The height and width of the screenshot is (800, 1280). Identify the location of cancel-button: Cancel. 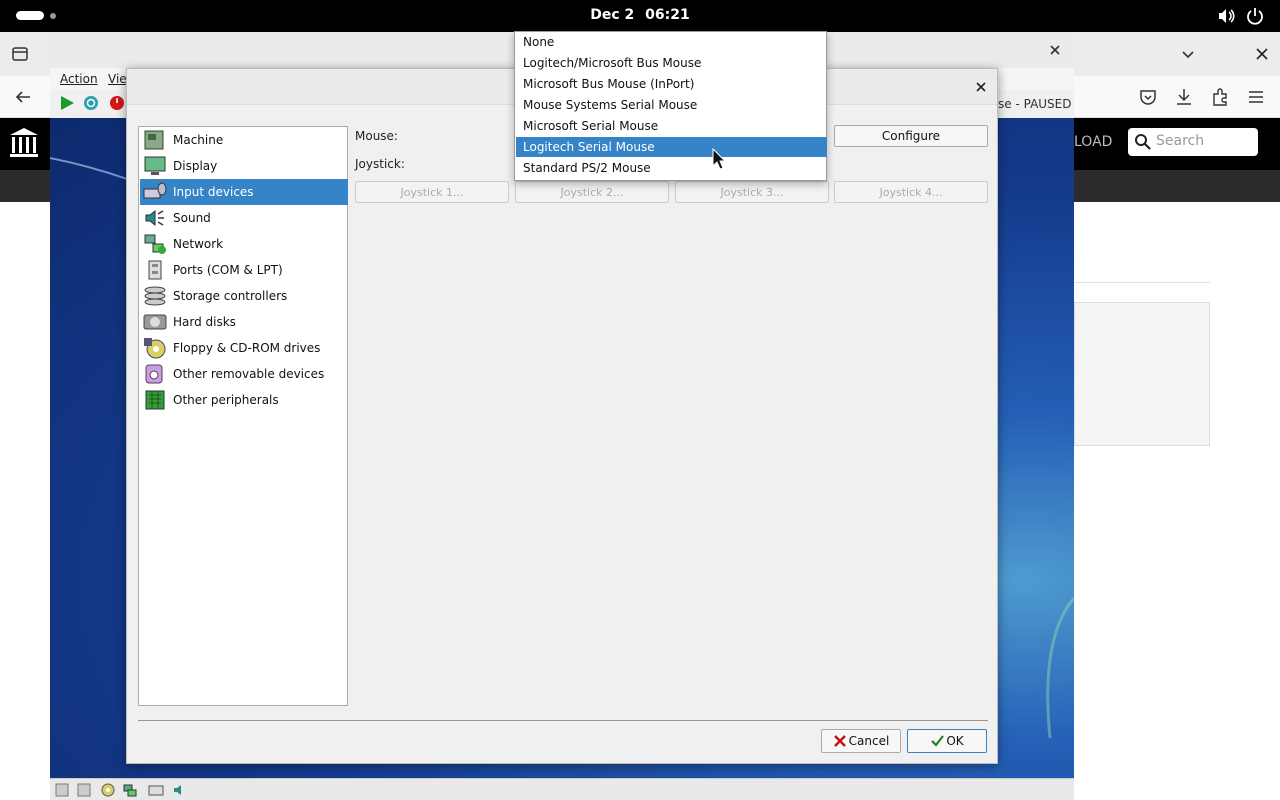
(861, 741).